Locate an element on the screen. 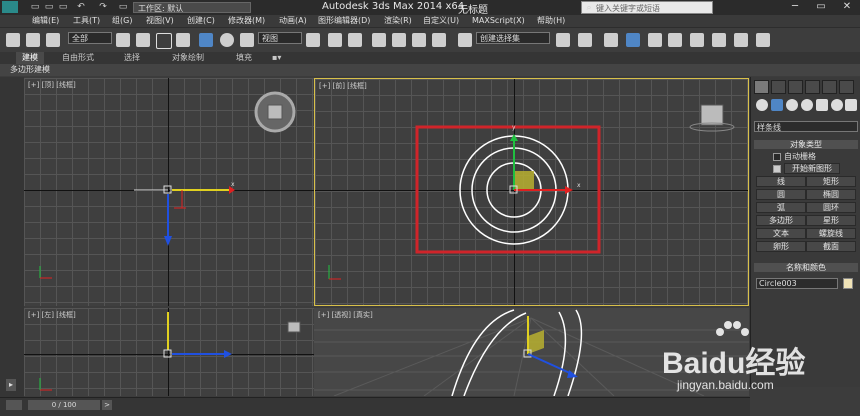 This screenshot has height=416, width=860. minimize-button: ─ is located at coordinates (795, 7).